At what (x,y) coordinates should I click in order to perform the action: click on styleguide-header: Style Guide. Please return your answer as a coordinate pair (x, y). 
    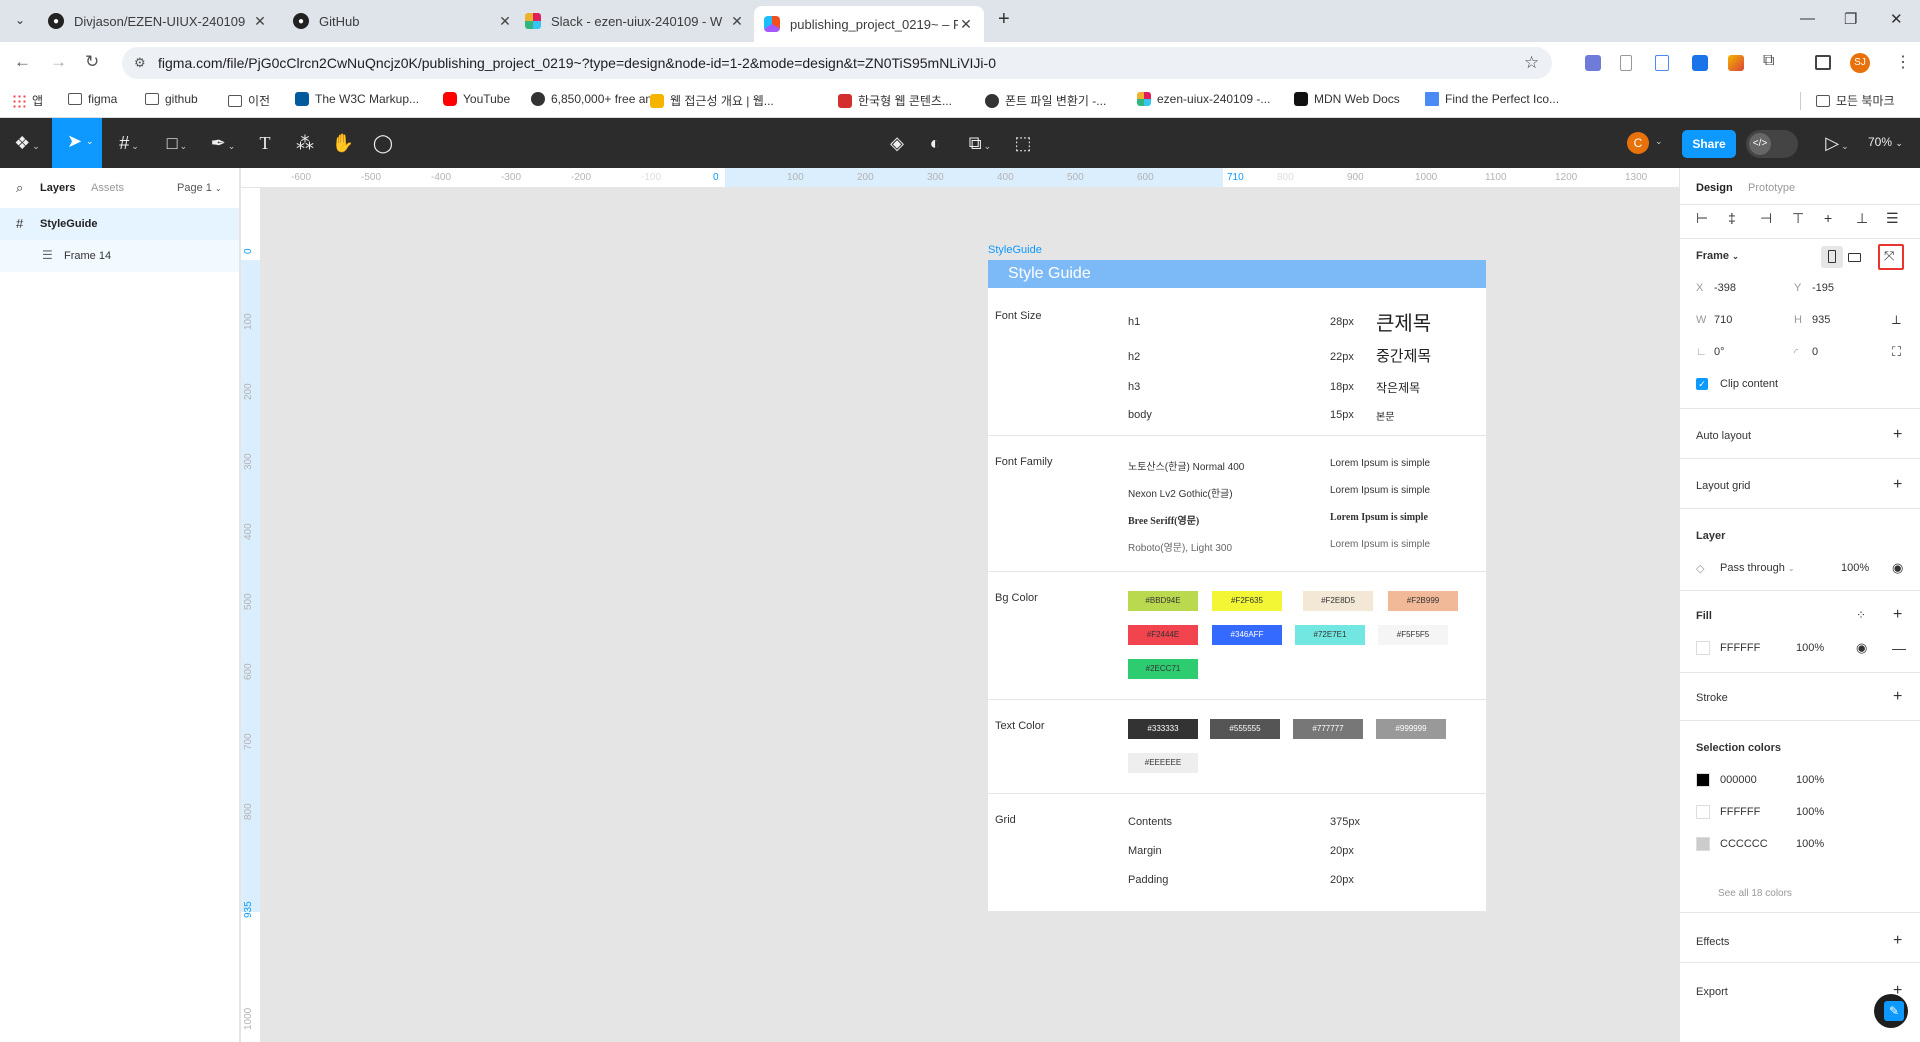
    Looking at the image, I should click on (1237, 274).